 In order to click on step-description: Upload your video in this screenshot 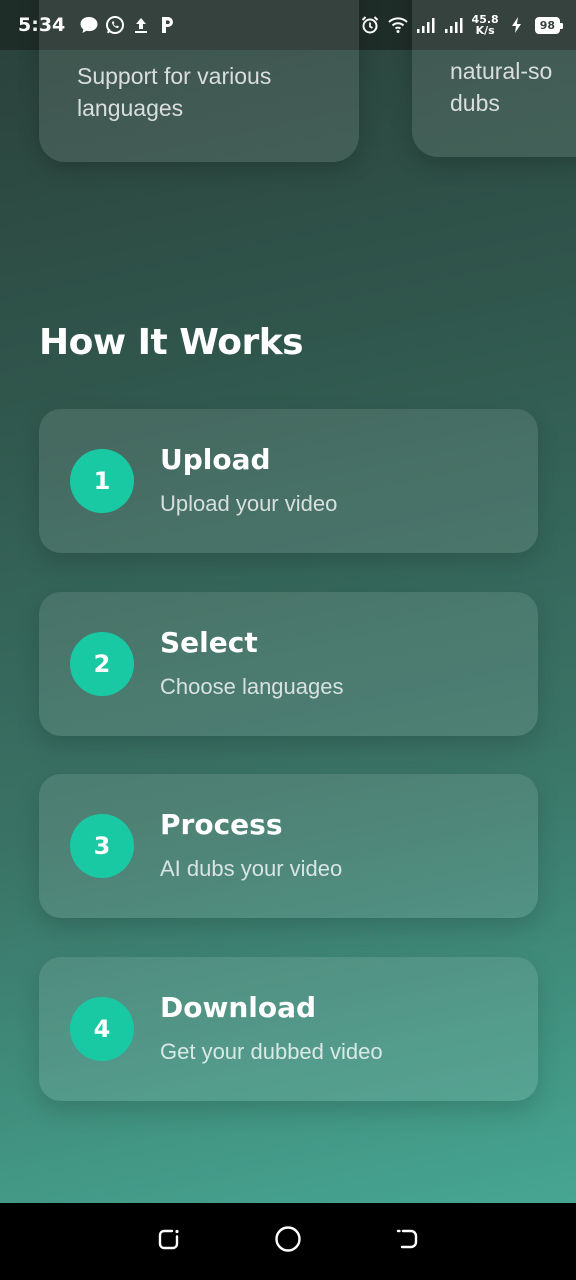, I will do `click(249, 503)`.